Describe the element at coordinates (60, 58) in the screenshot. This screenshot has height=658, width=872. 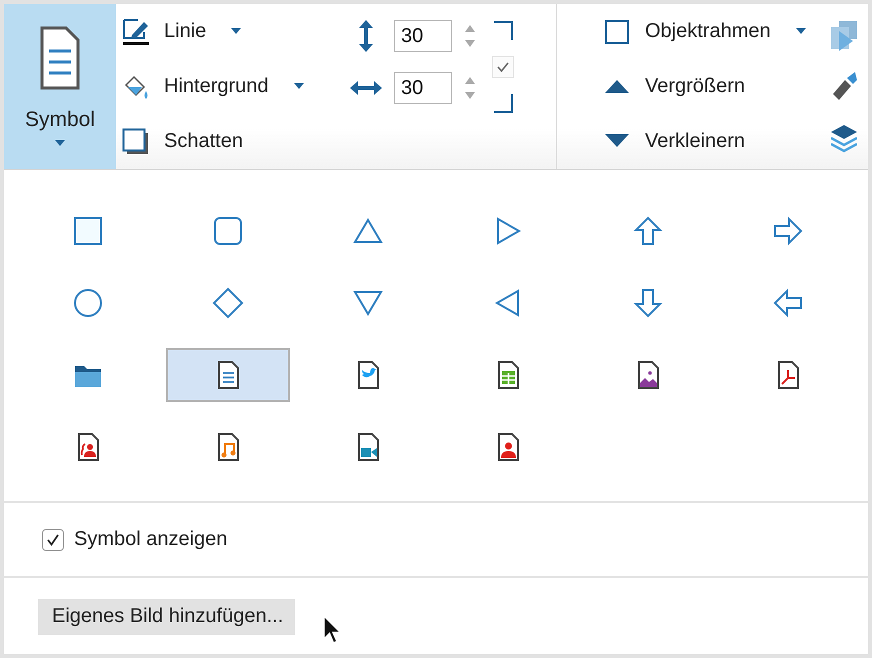
I see `document-icon` at that location.